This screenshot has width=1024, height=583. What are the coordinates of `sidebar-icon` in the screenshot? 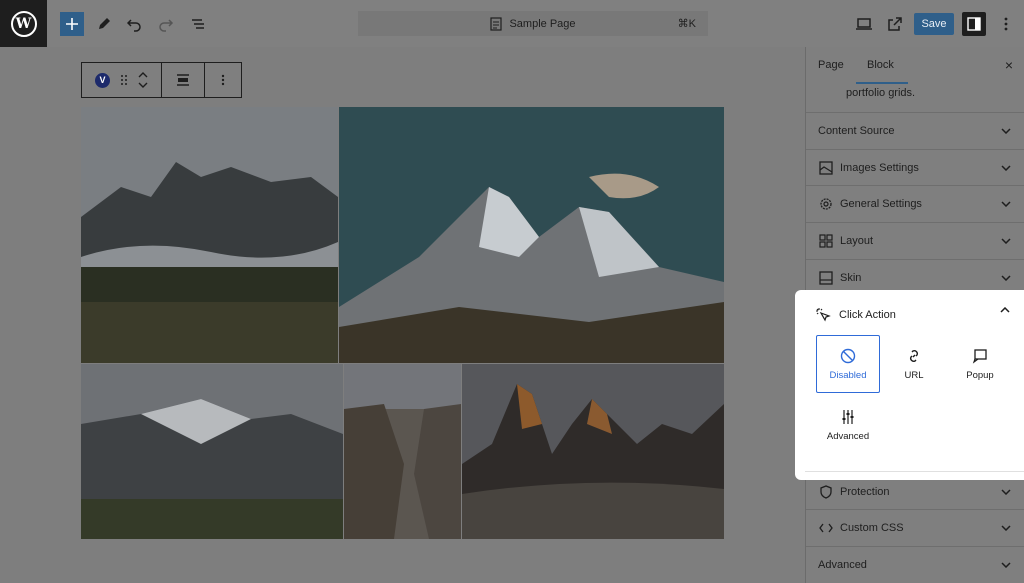 It's located at (974, 24).